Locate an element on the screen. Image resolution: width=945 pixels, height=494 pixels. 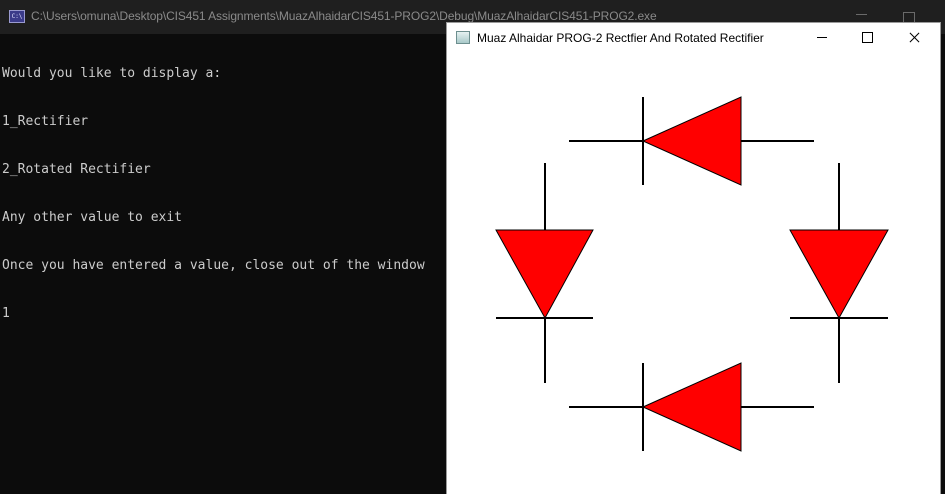
diode-top is located at coordinates (691, 141).